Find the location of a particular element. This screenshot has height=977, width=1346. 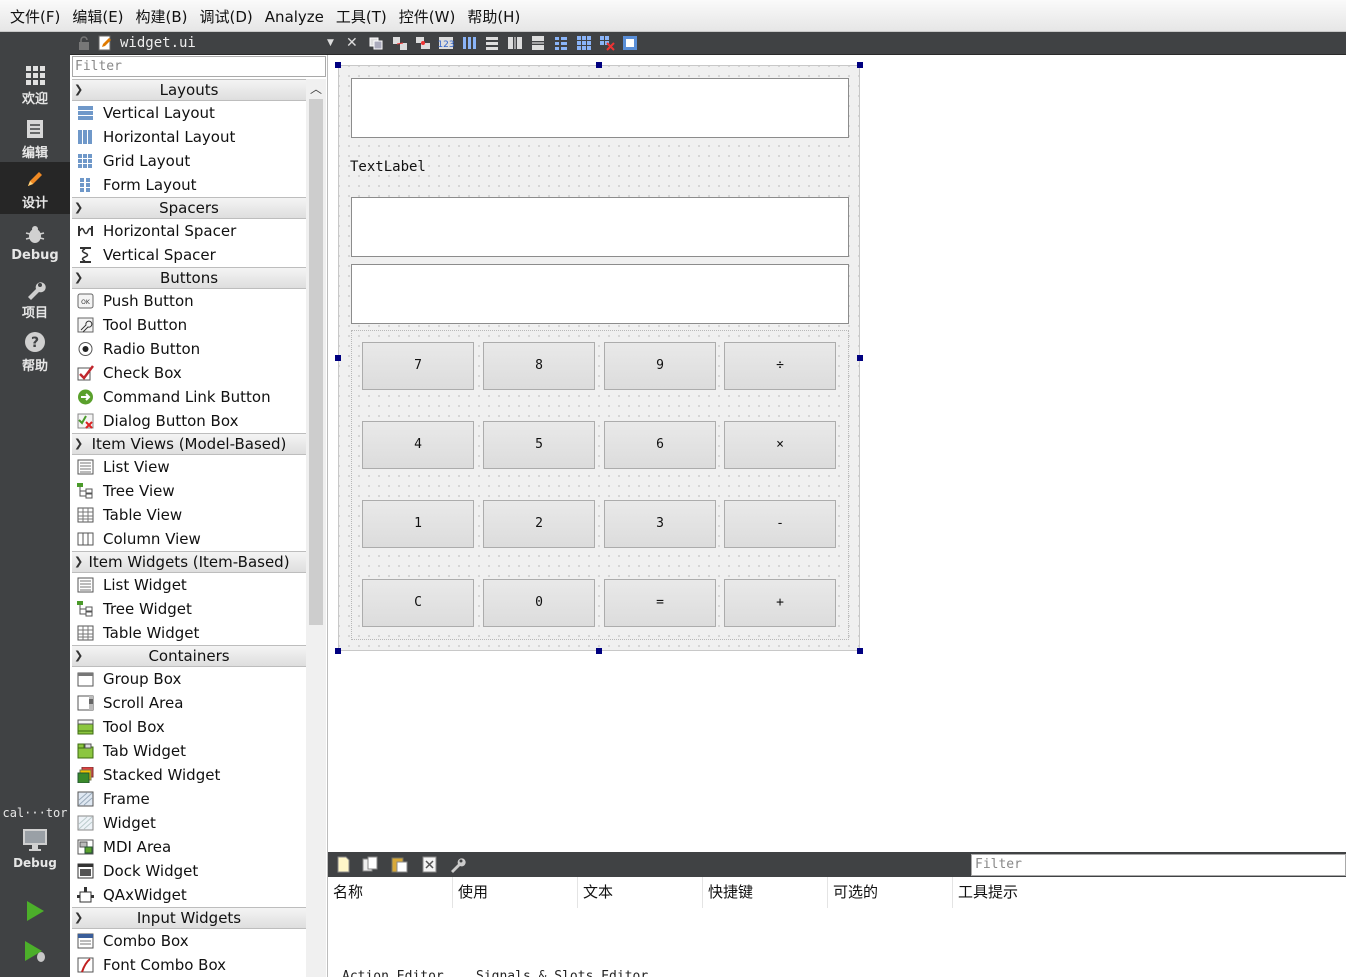

column-header-tooltip: 工具提示 is located at coordinates (1149, 892).